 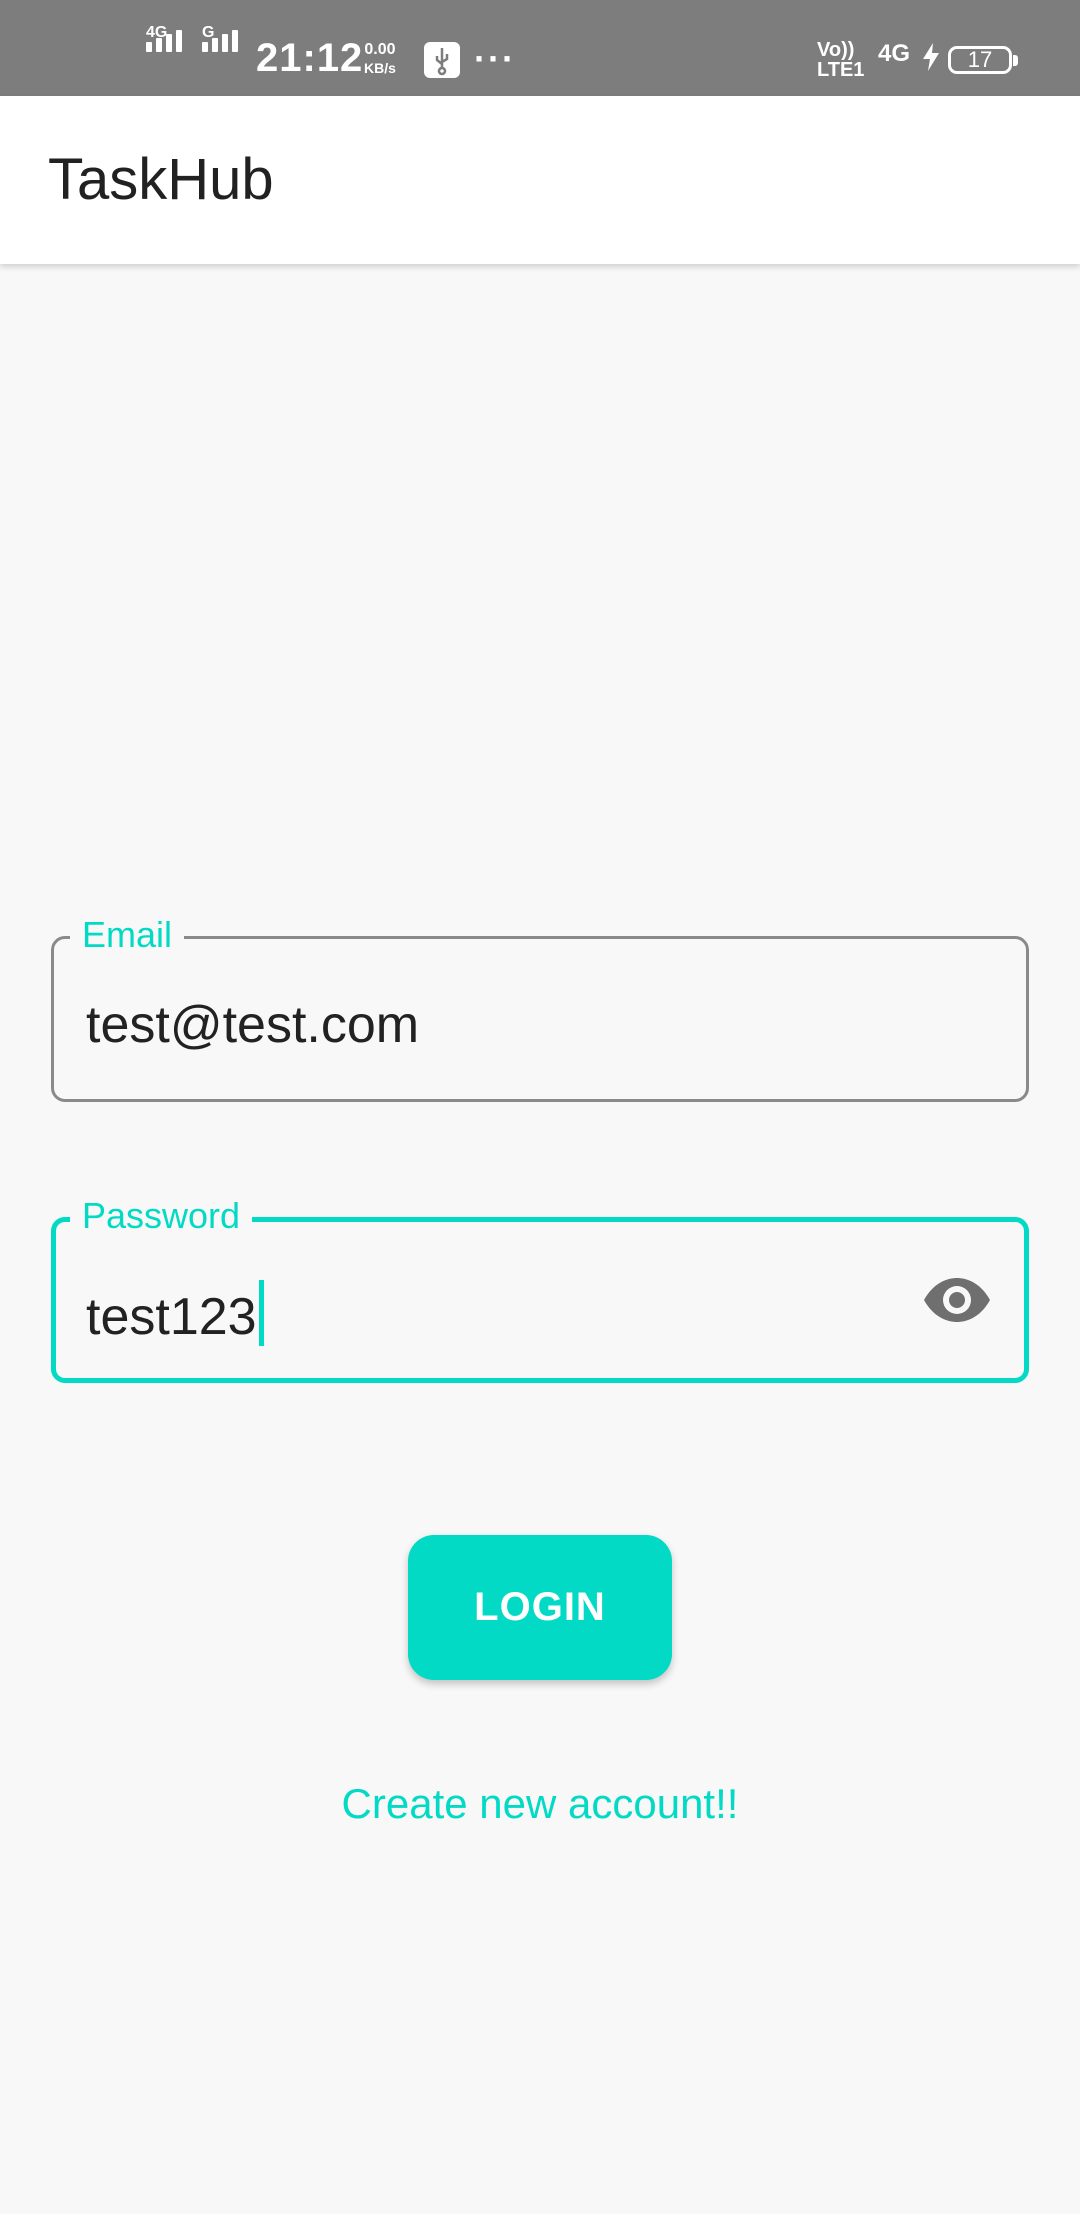 What do you see at coordinates (442, 60) in the screenshot?
I see `usb-icon` at bounding box center [442, 60].